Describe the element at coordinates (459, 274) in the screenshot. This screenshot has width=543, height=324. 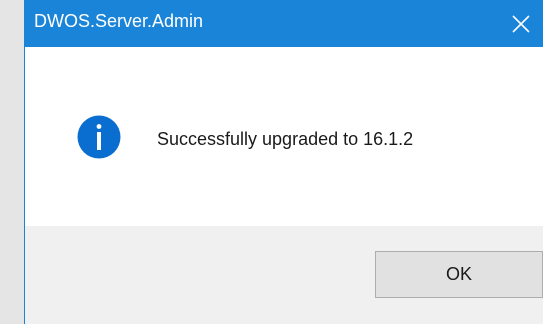
I see `ok-button: OK` at that location.